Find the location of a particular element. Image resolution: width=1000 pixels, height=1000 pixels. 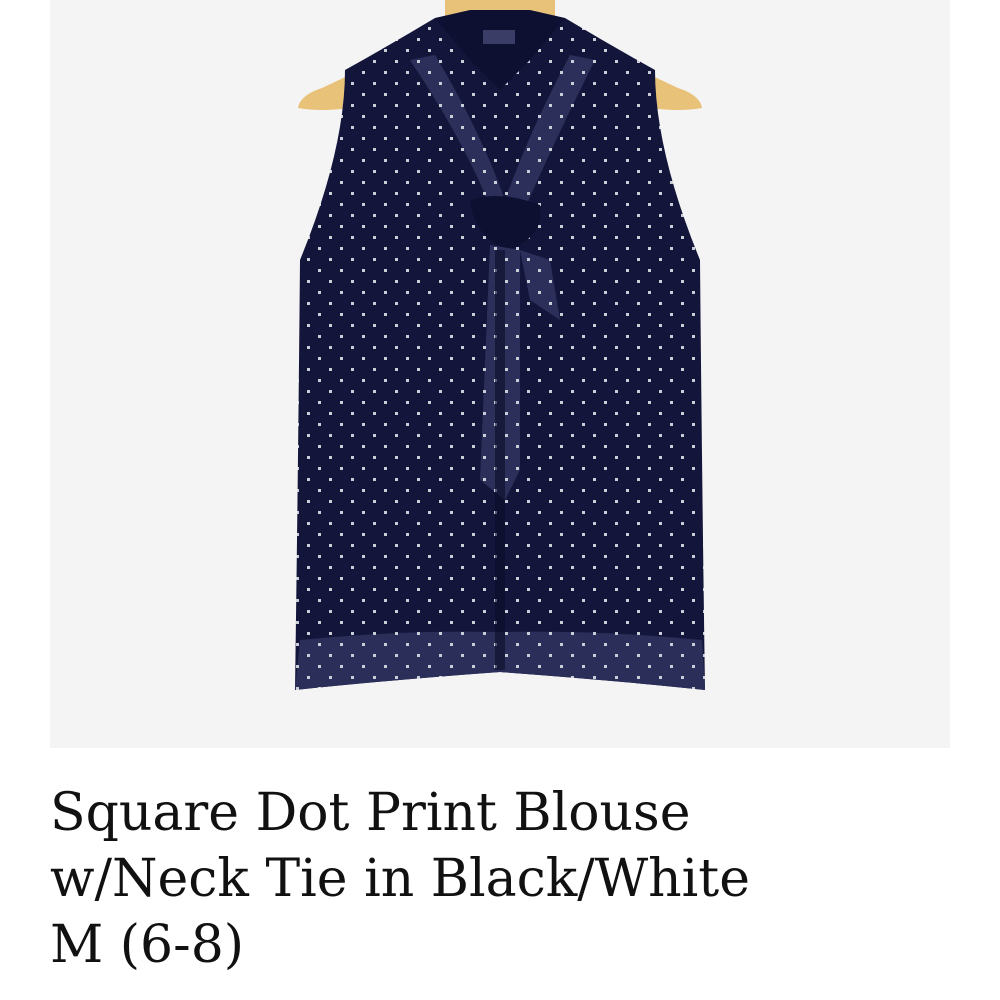

product-title-line-2: w/Neck Tie in Black/White is located at coordinates (400, 879).